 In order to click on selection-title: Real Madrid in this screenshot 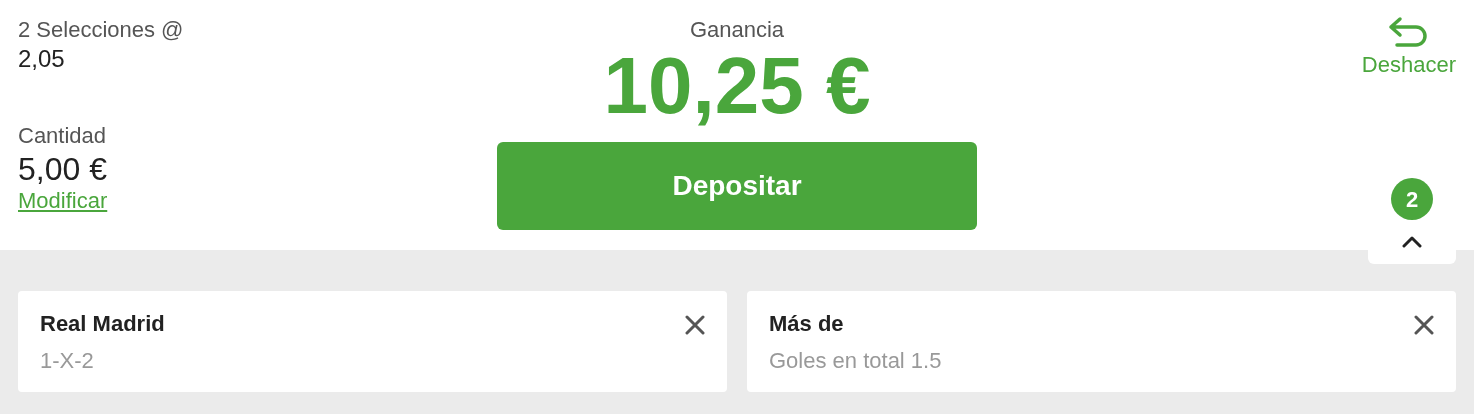, I will do `click(102, 324)`.